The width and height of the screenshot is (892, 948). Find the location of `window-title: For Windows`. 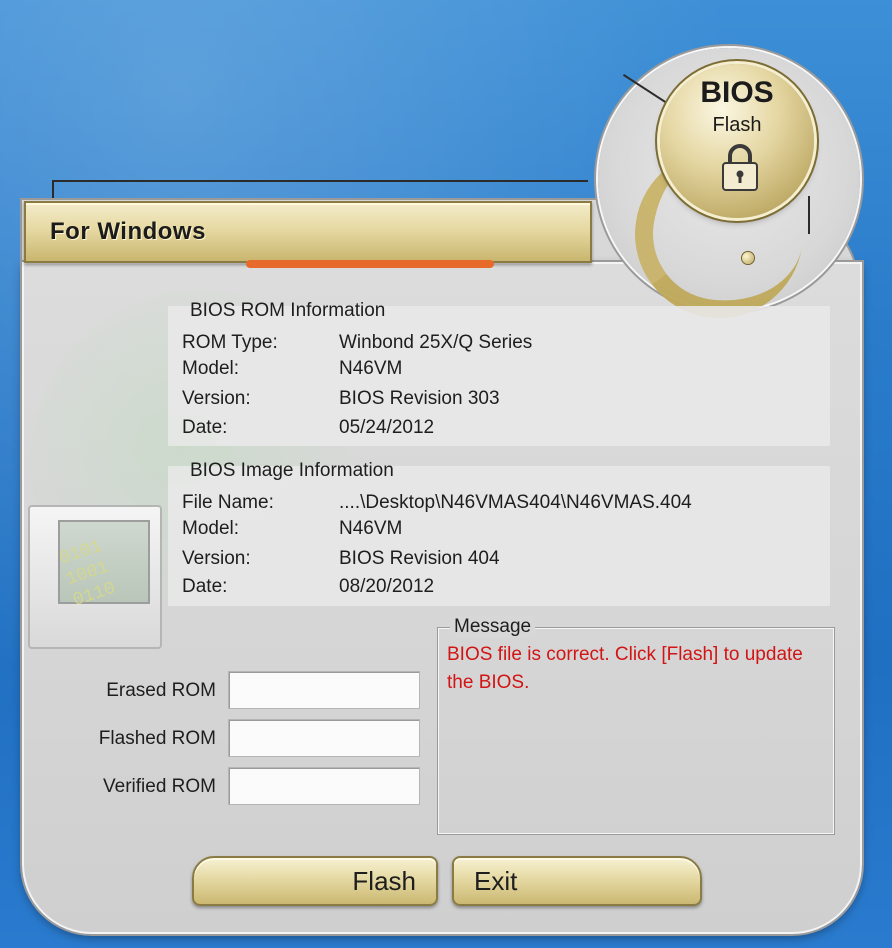

window-title: For Windows is located at coordinates (128, 231).